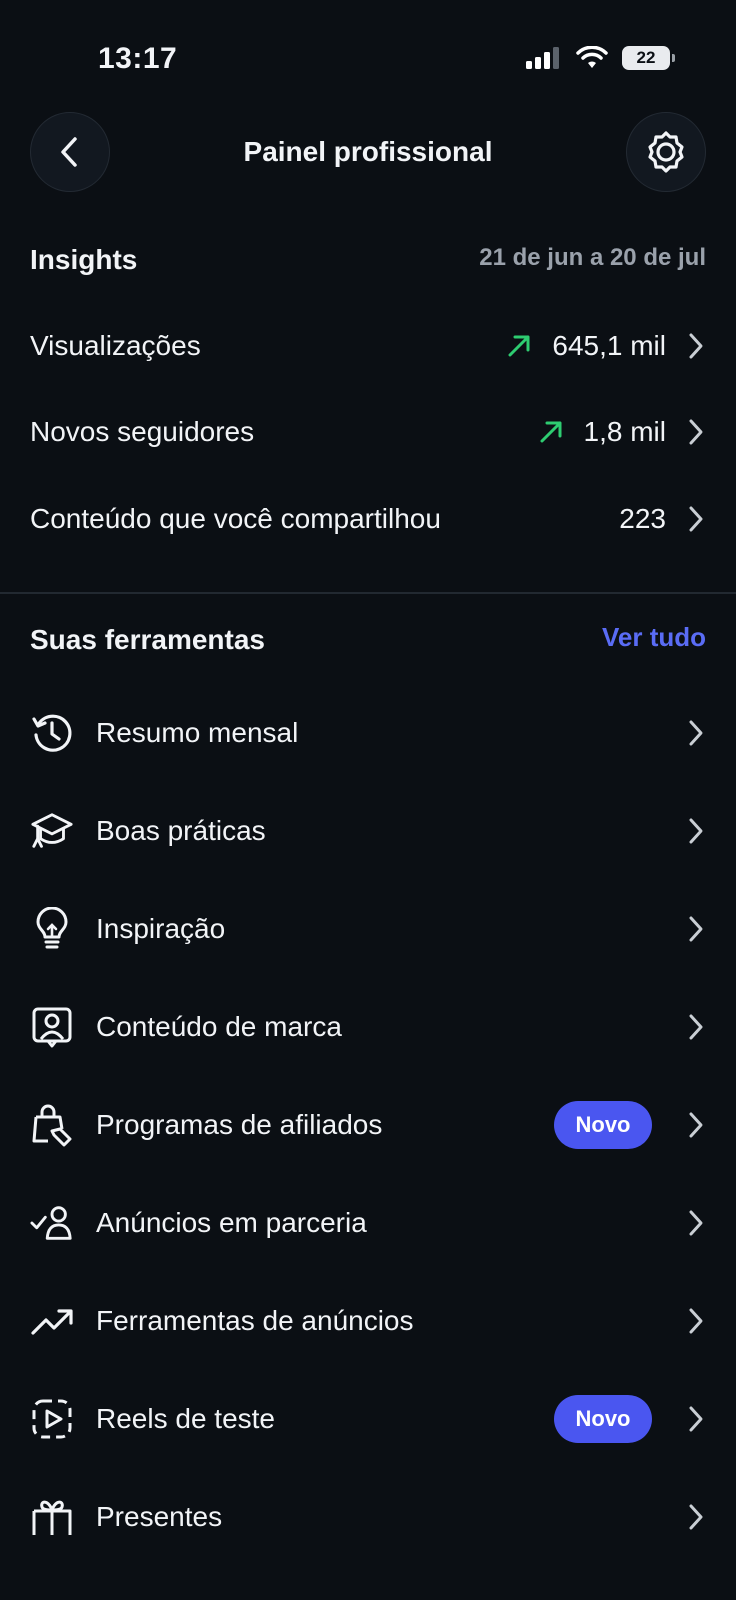  What do you see at coordinates (368, 346) in the screenshot?
I see `metric-row-views: Visualizações 645,1 mil` at bounding box center [368, 346].